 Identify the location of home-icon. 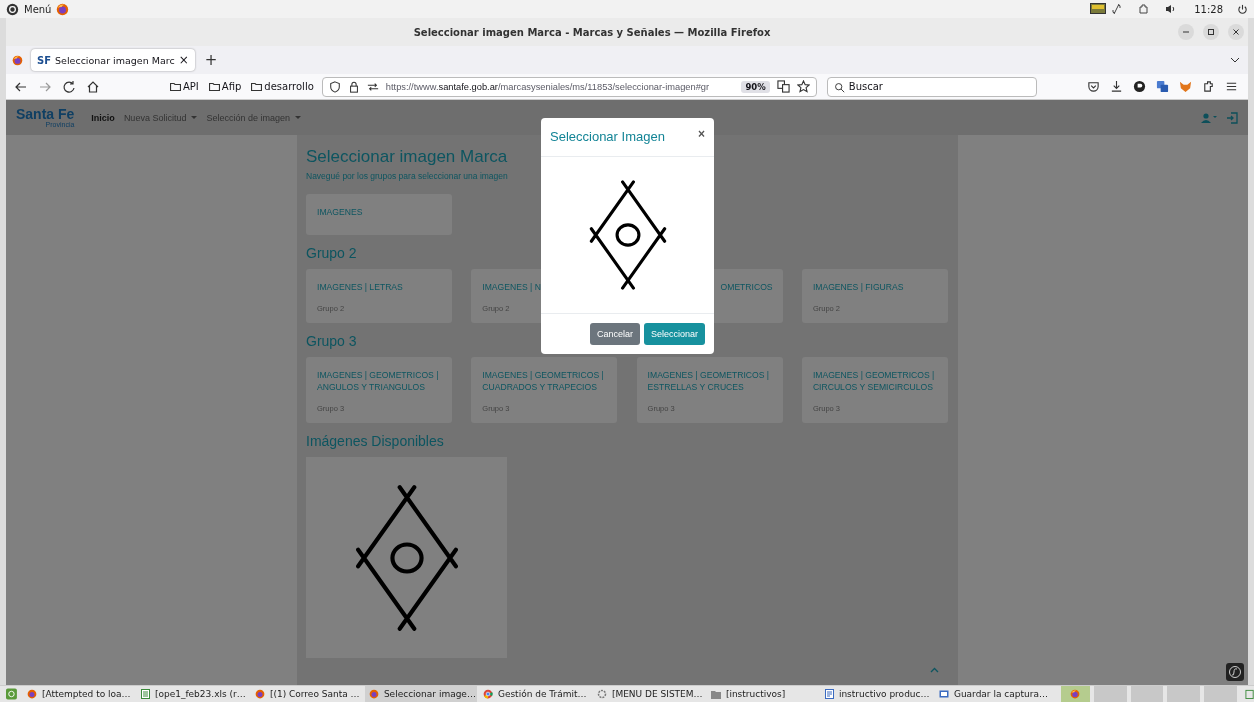
(93, 86).